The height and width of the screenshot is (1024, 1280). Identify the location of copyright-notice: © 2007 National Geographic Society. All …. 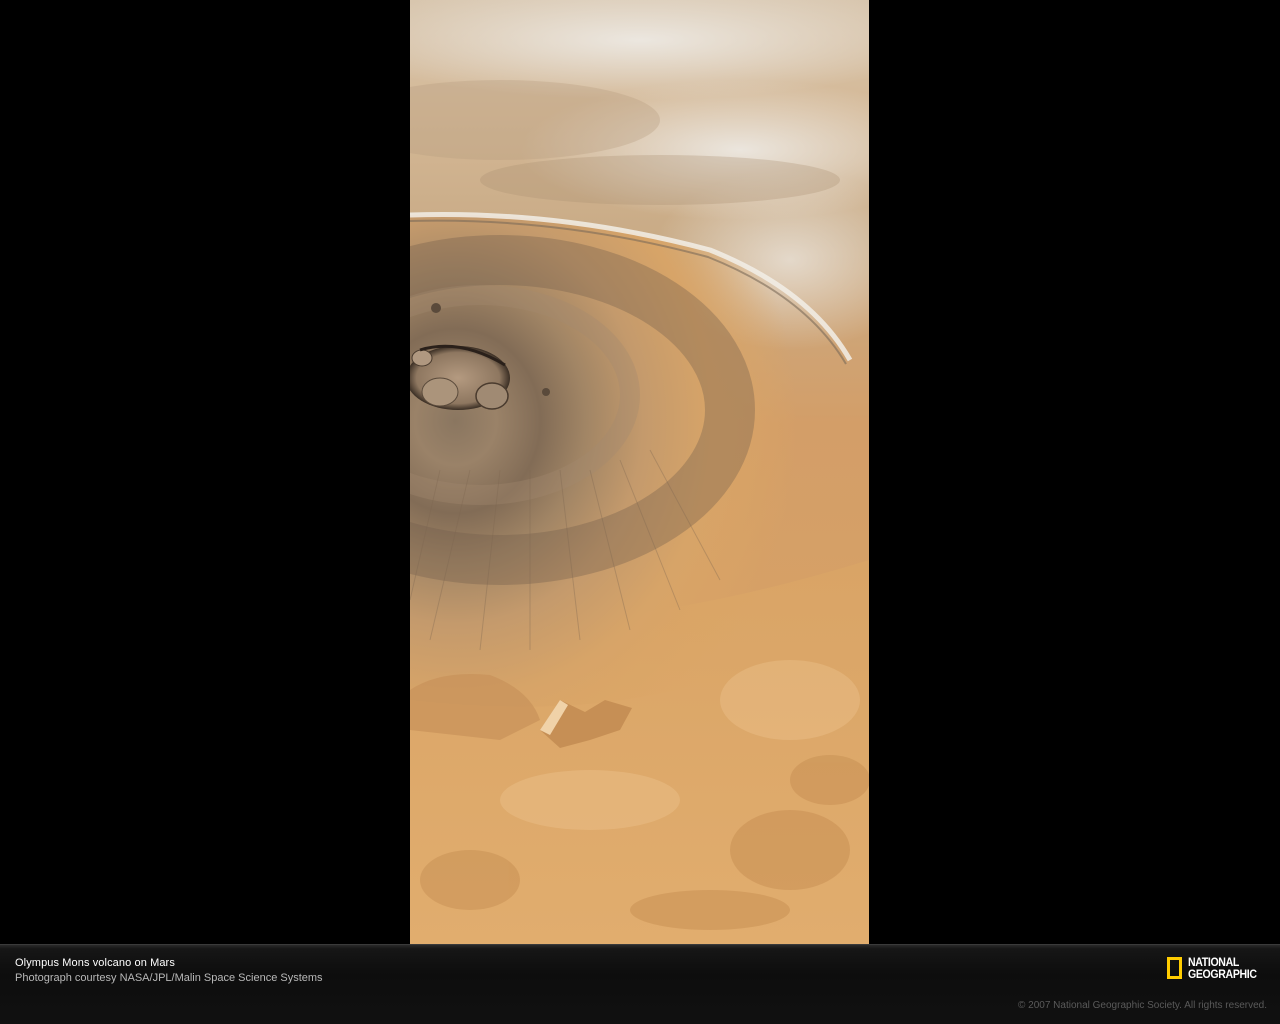
(1142, 1005).